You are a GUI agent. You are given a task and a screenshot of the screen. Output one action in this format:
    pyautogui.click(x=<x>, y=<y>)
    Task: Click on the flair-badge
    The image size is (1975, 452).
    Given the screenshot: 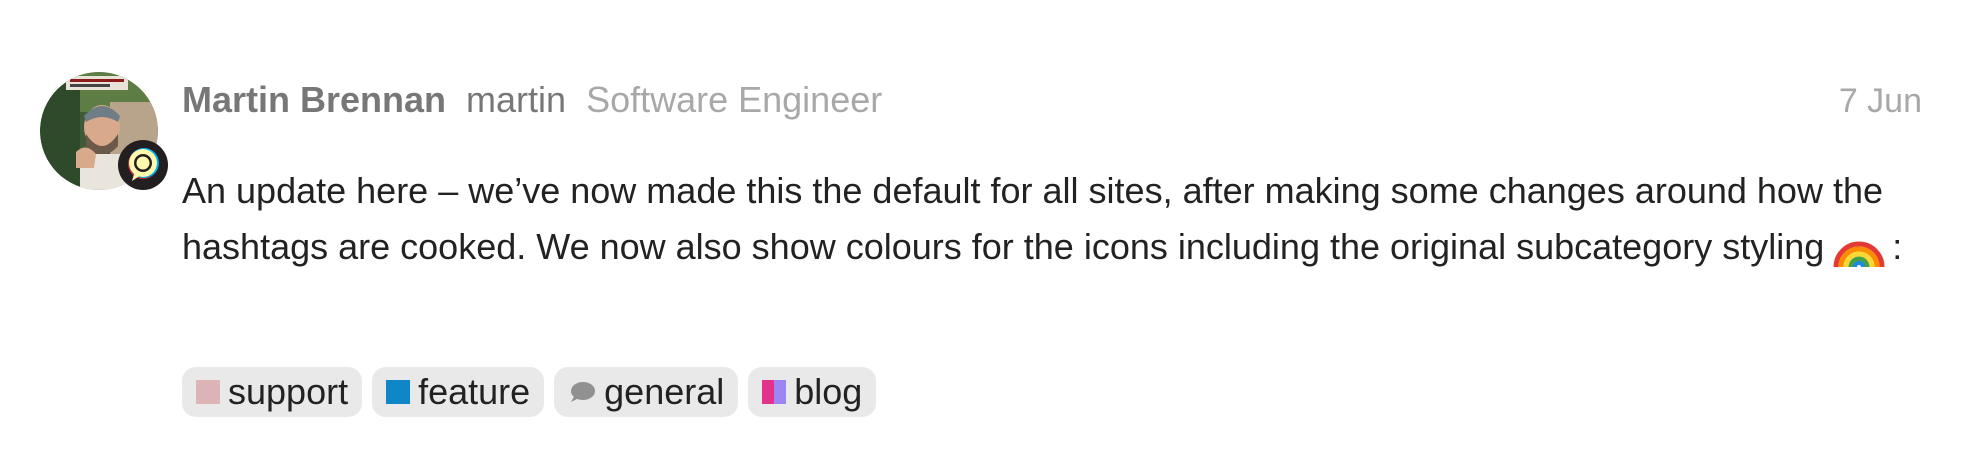 What is the action you would take?
    pyautogui.click(x=143, y=165)
    